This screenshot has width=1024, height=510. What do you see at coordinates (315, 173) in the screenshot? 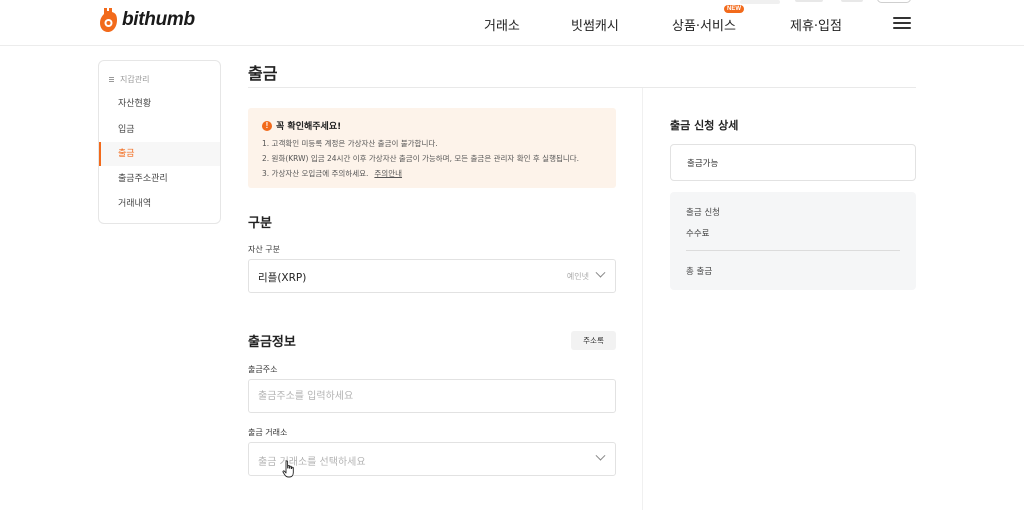
I see `notice-line-3-text: 3. 가상자산 오입금에 주의하세요.` at bounding box center [315, 173].